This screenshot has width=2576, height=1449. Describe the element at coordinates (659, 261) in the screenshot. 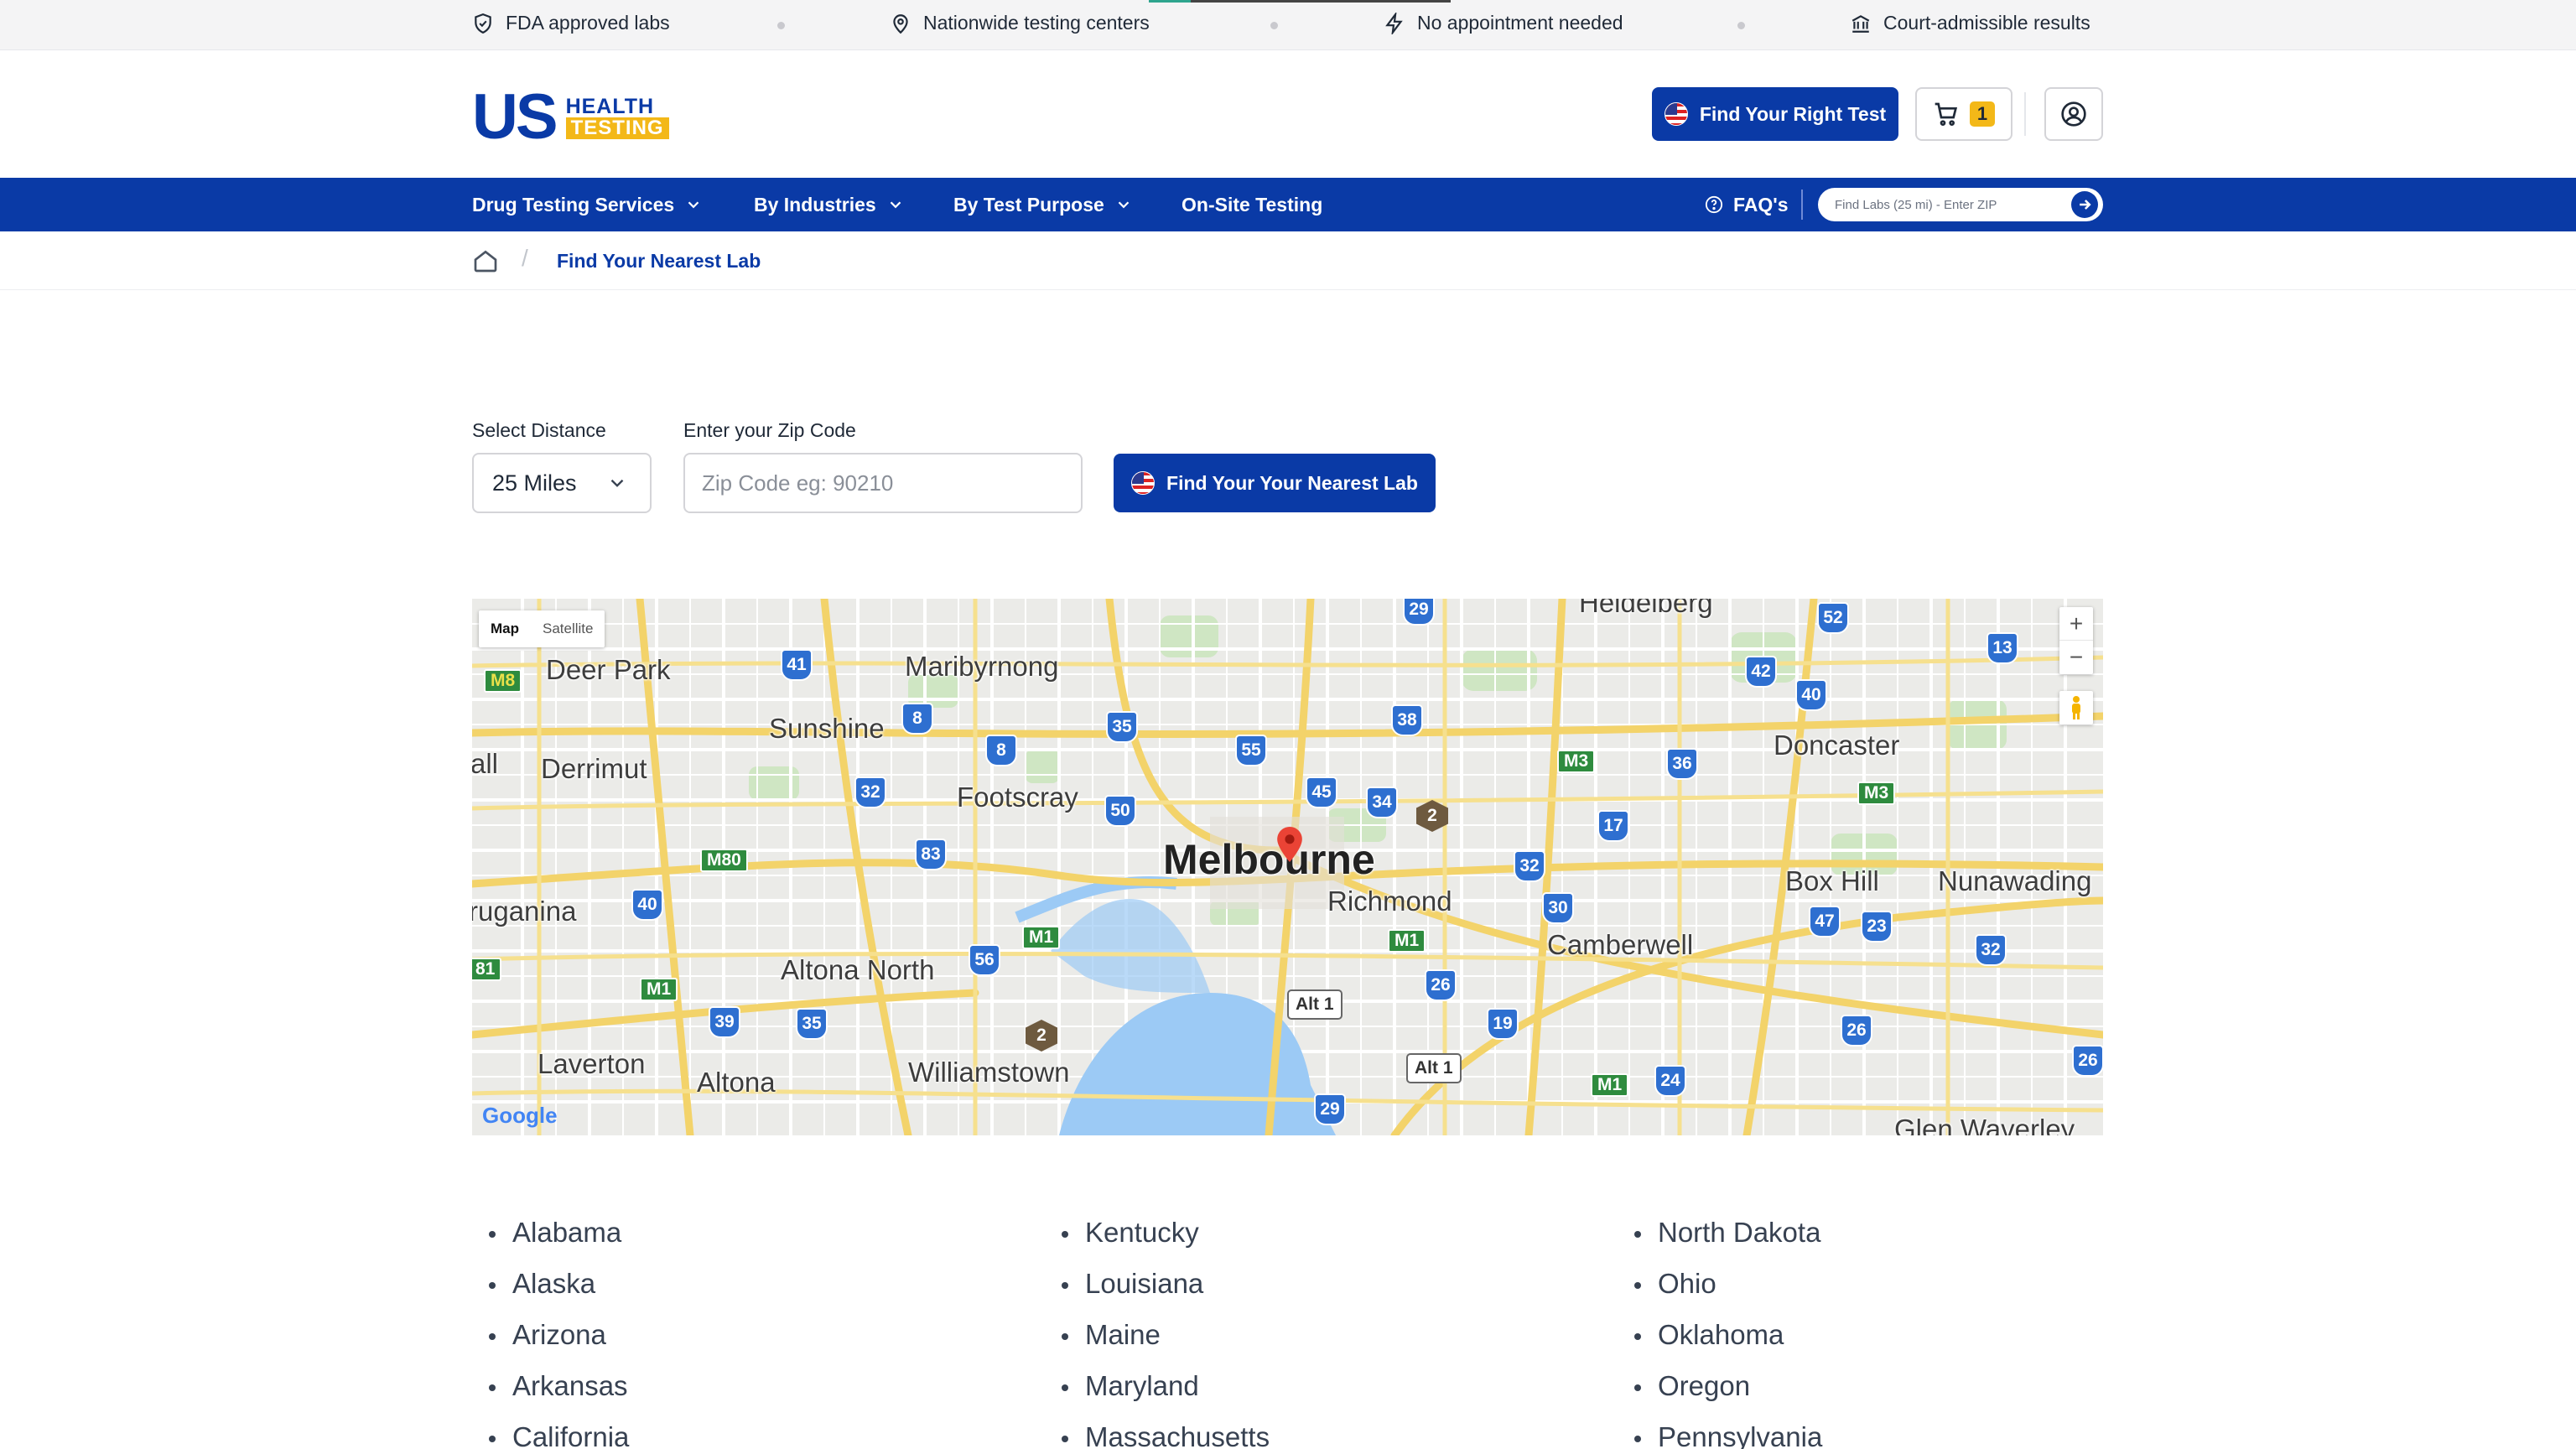

I see `breadcrumb-current: Find Your Nearest Lab` at that location.